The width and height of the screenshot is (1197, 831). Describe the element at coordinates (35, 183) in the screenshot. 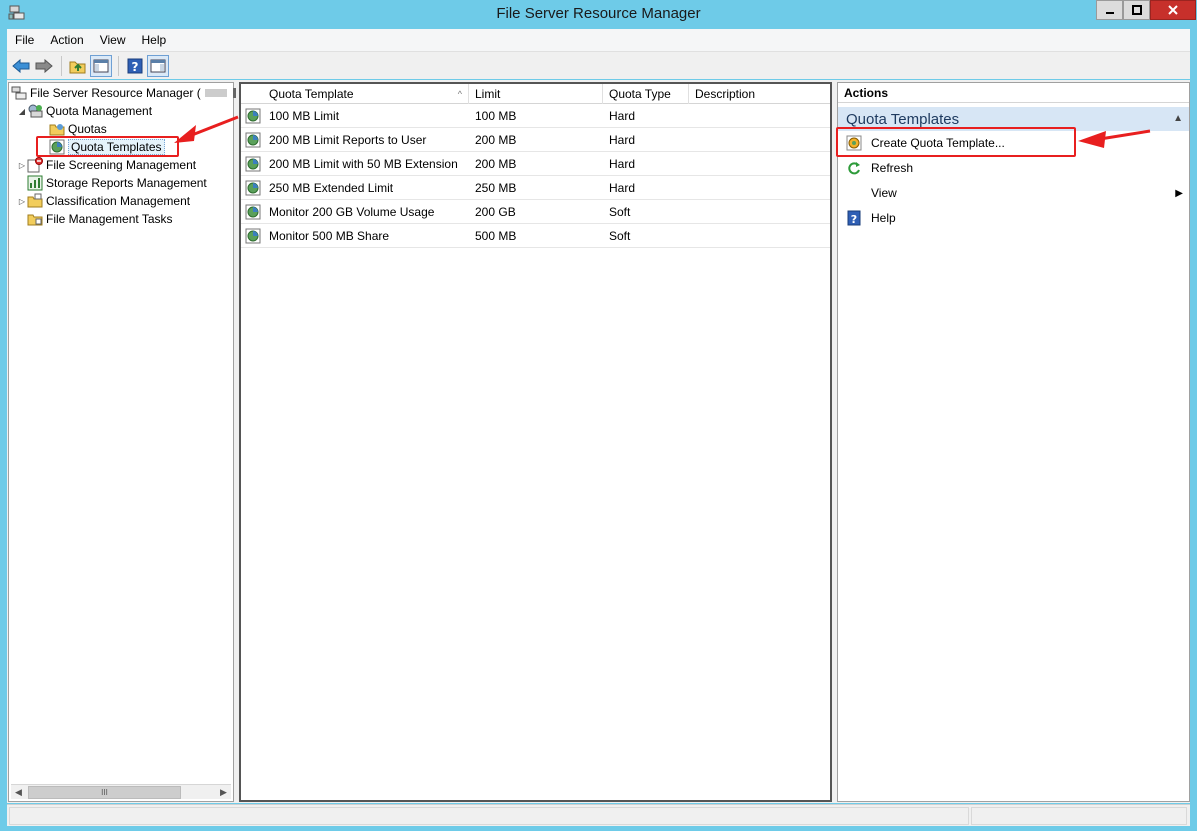

I see `storage-reports-icon` at that location.